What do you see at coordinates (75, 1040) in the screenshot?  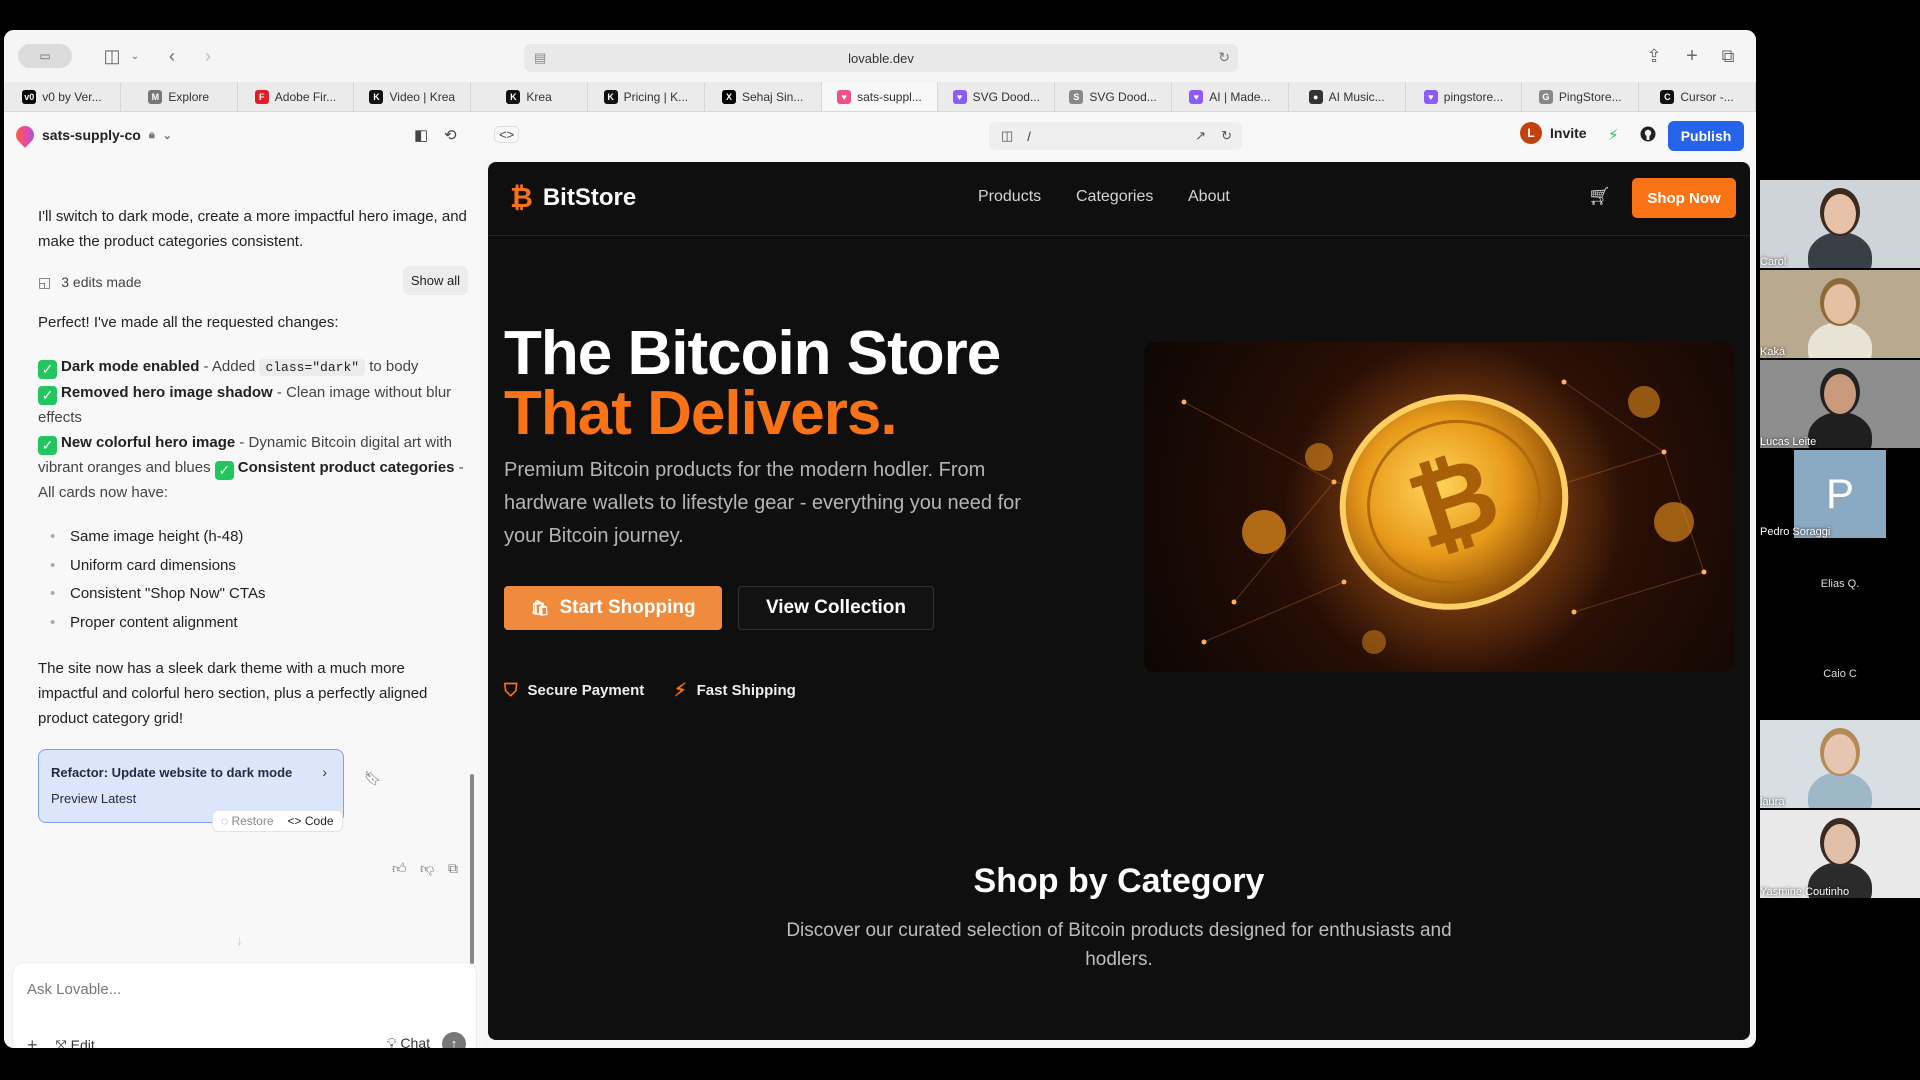 I see `edit-button: ⤧ Edit` at bounding box center [75, 1040].